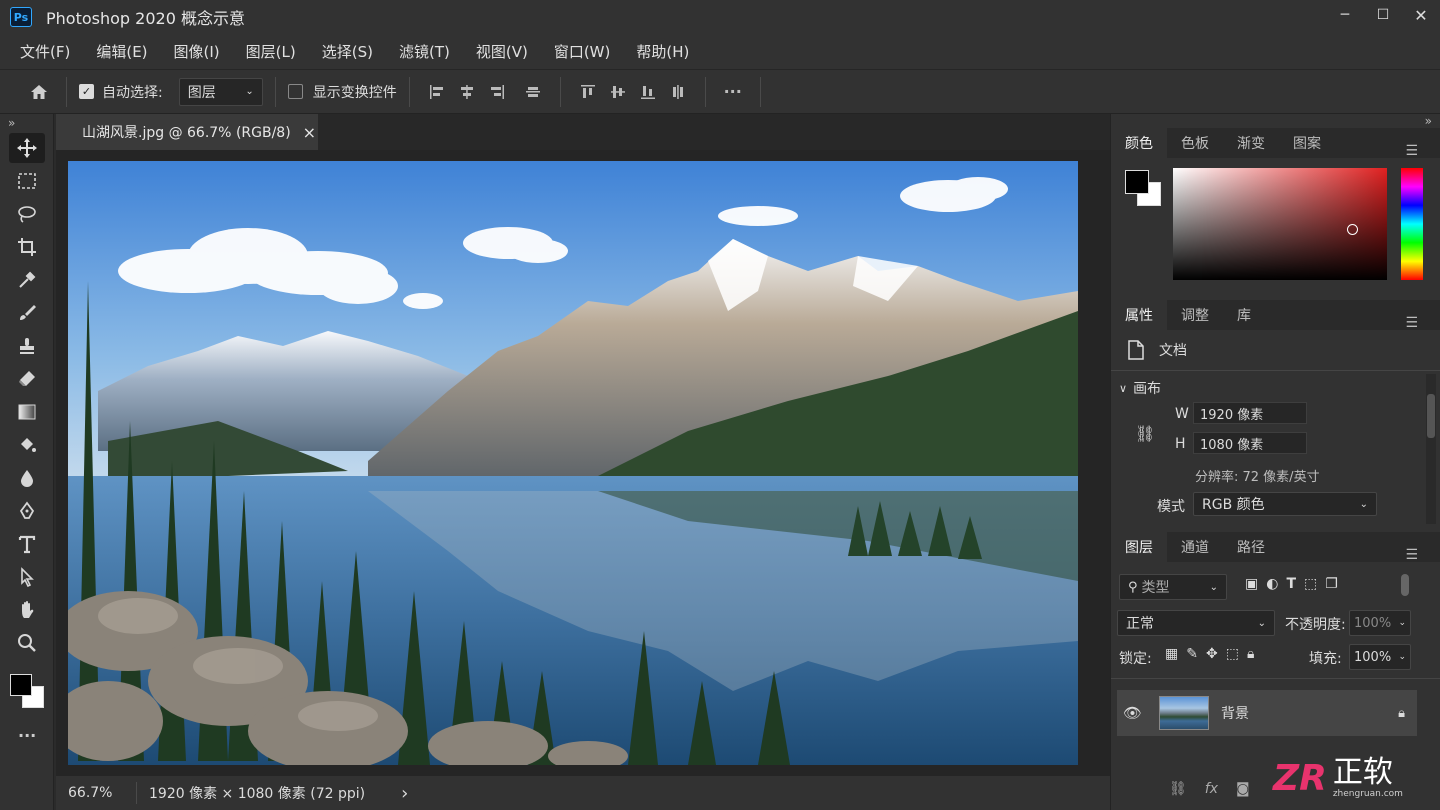  I want to click on chevron-down-icon: ∨, so click(1123, 388).